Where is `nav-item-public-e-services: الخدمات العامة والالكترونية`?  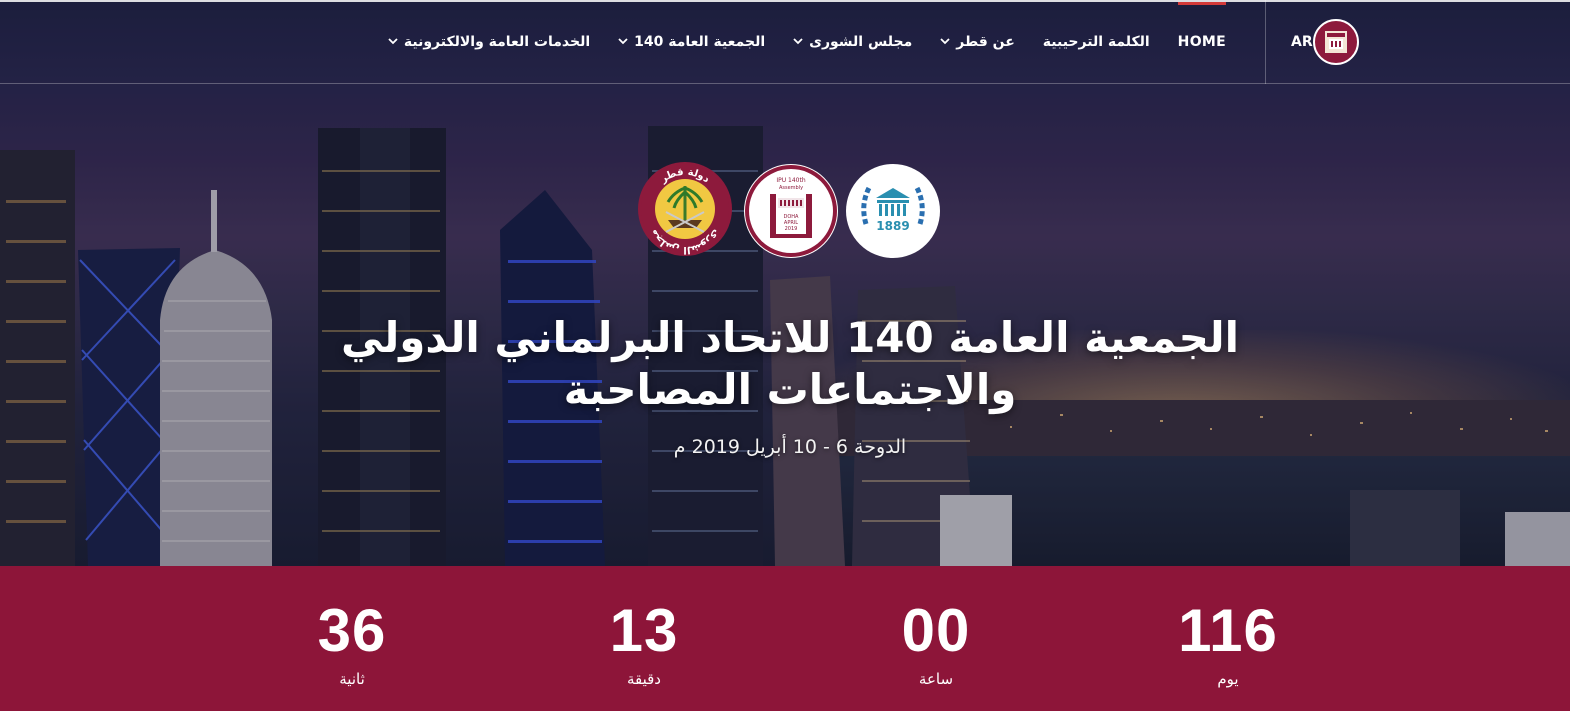 nav-item-public-e-services: الخدمات العامة والالكترونية is located at coordinates (489, 42).